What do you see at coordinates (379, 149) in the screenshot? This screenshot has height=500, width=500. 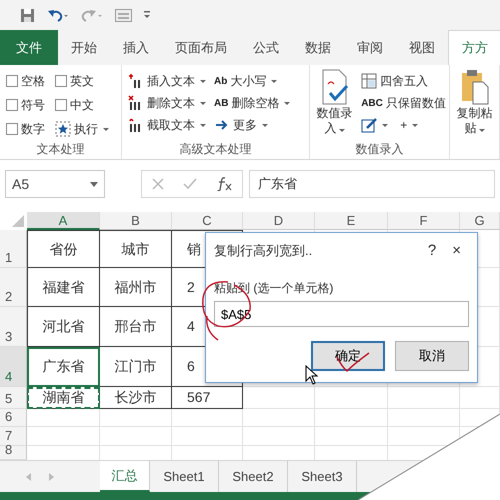 I see `group-label: 数值录入` at bounding box center [379, 149].